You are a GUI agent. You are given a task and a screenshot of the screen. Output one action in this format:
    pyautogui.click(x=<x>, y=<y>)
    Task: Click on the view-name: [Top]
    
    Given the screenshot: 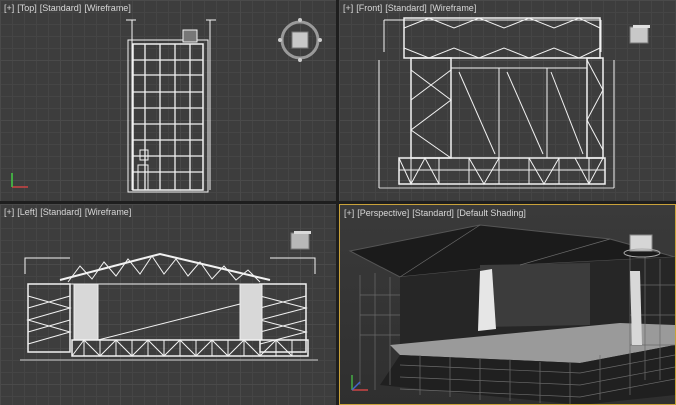 What is the action you would take?
    pyautogui.click(x=27, y=8)
    